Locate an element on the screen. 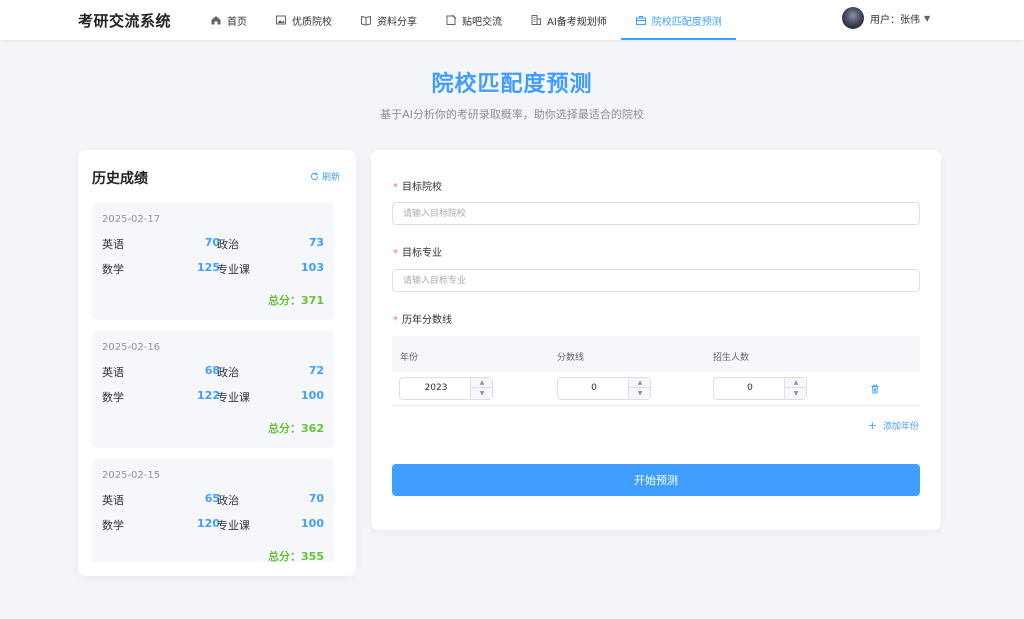 The image size is (1024, 619). nav-item-ai-planner: AI备考规划师 is located at coordinates (568, 20).